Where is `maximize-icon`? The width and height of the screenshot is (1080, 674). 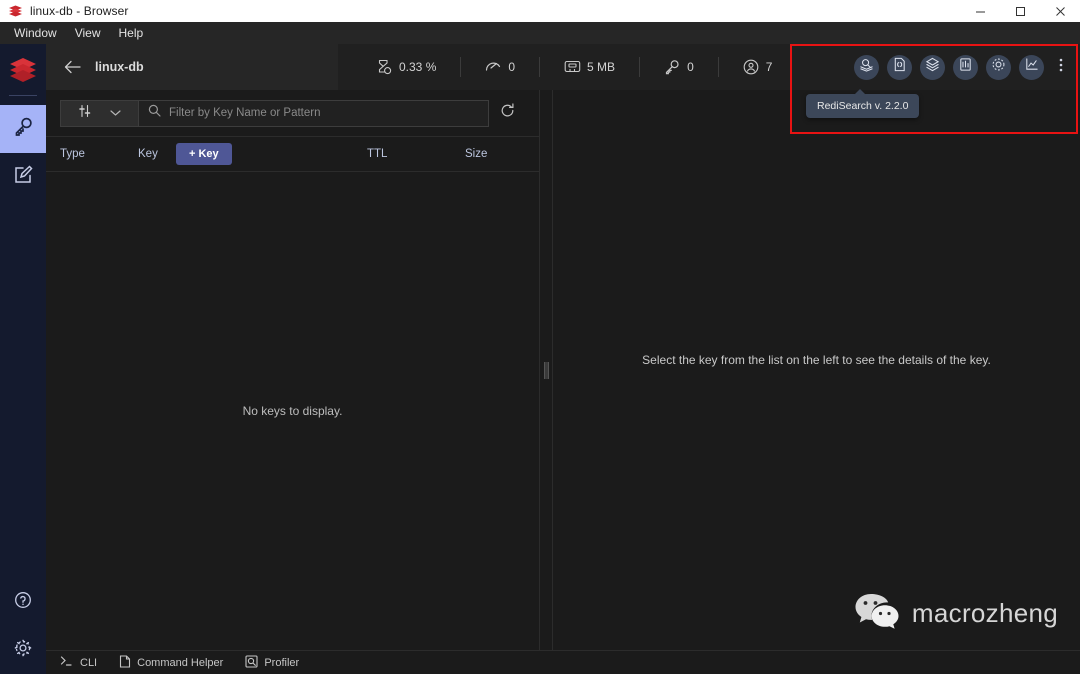 maximize-icon is located at coordinates (1020, 11).